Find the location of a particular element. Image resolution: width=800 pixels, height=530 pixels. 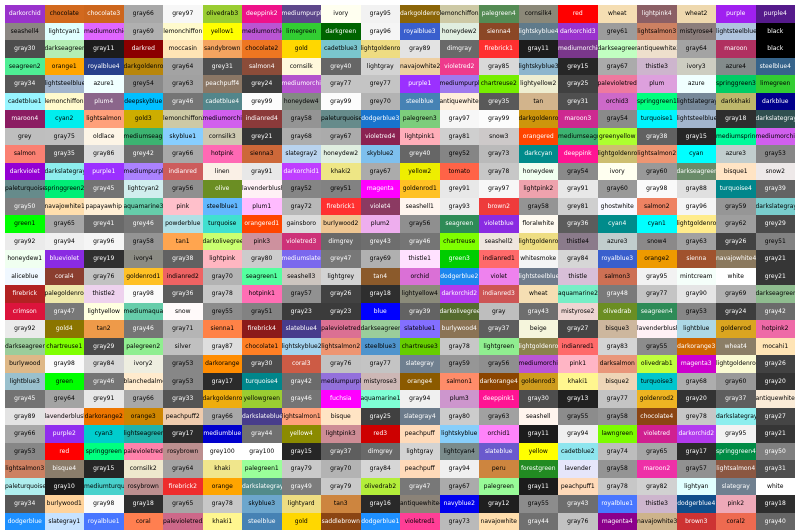

color-swatch: gray81 is located at coordinates (460, 137).